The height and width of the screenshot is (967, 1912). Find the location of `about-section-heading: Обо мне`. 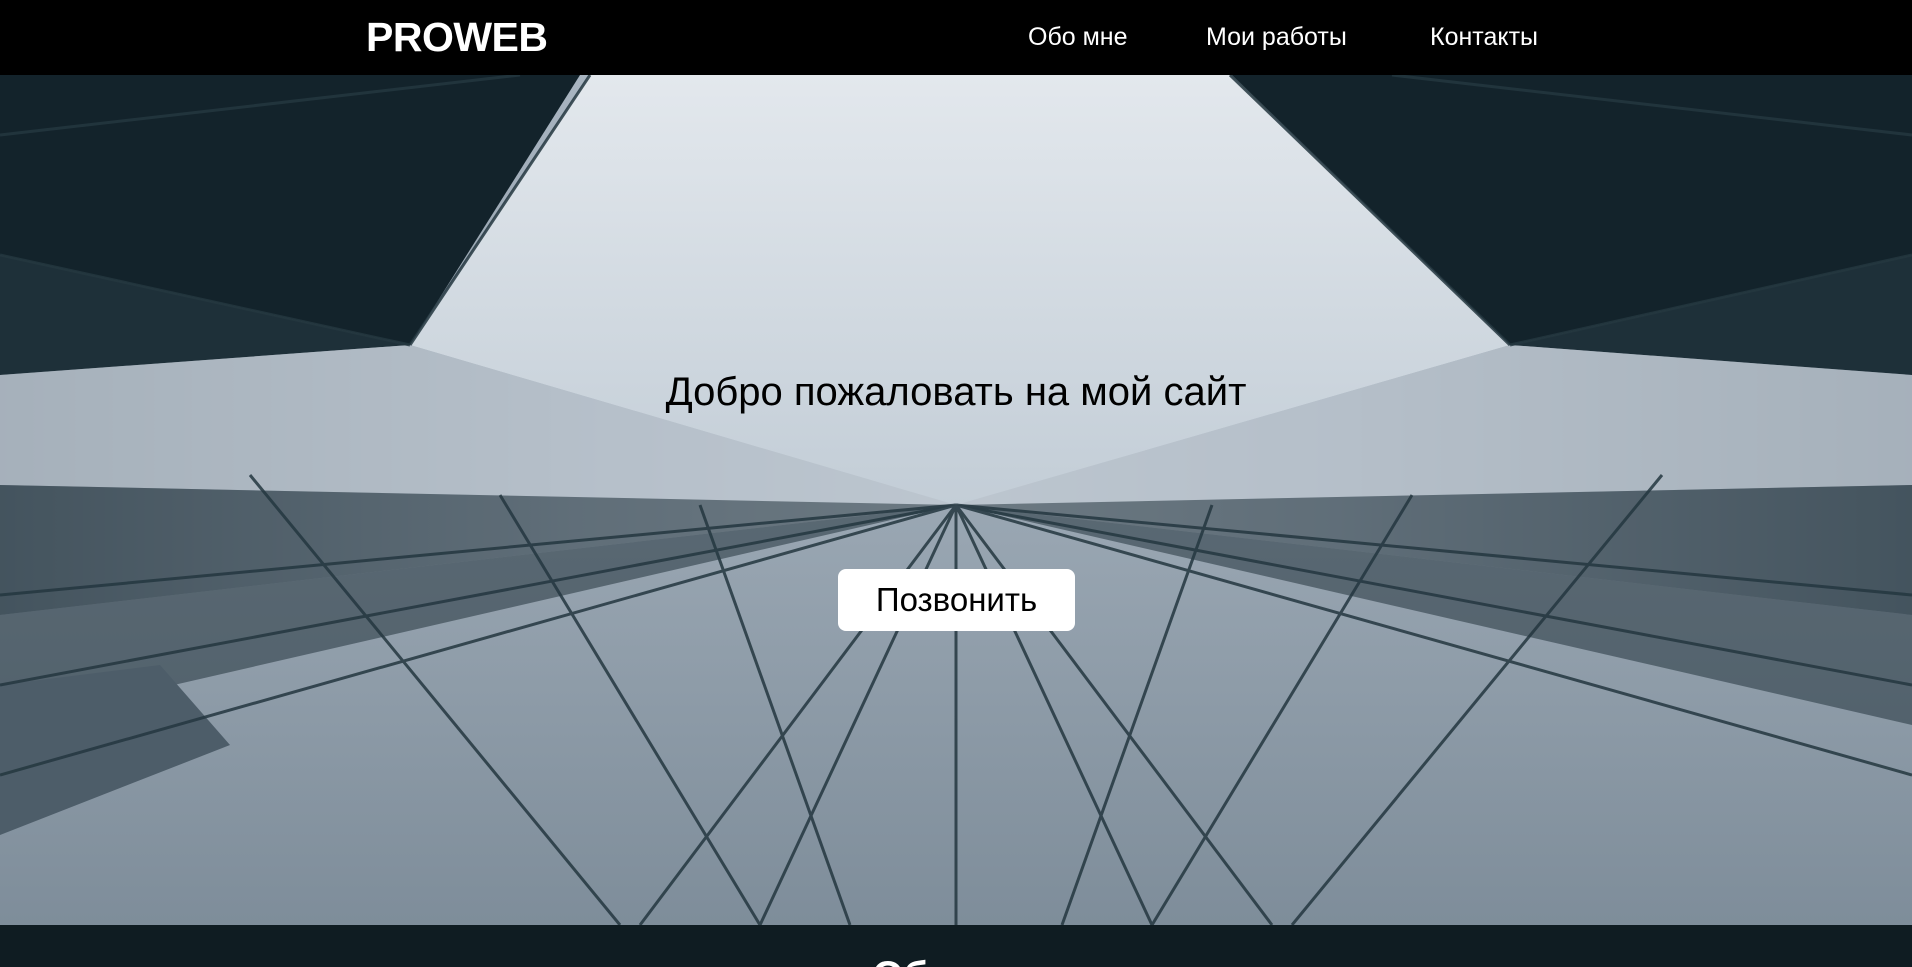

about-section-heading: Обо мне is located at coordinates (956, 960).